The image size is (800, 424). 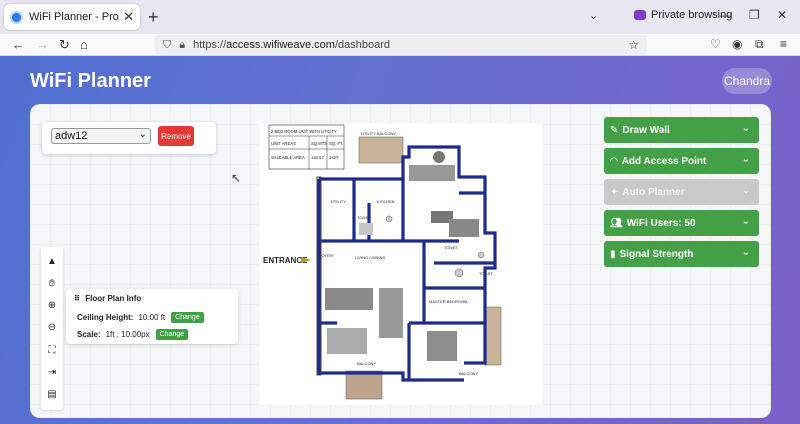 I want to click on floor-select: adw12 ⌄, so click(x=101, y=136).